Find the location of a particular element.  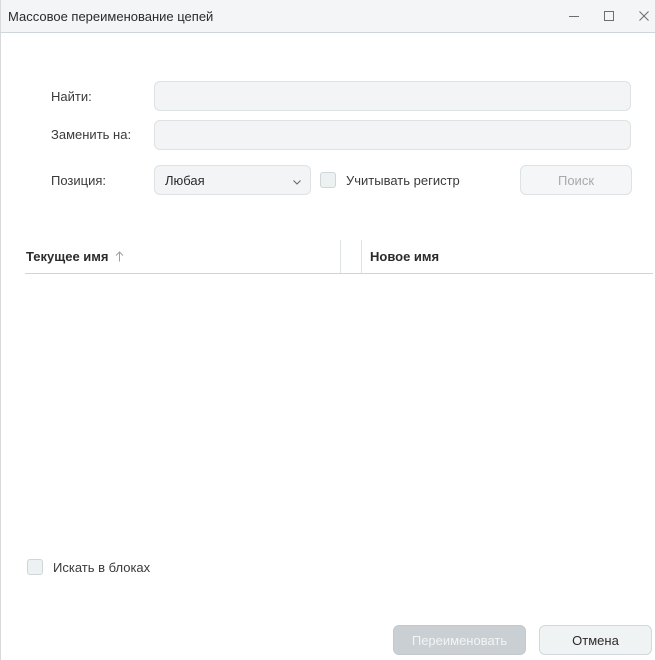

position-select-value: Любая is located at coordinates (185, 180).